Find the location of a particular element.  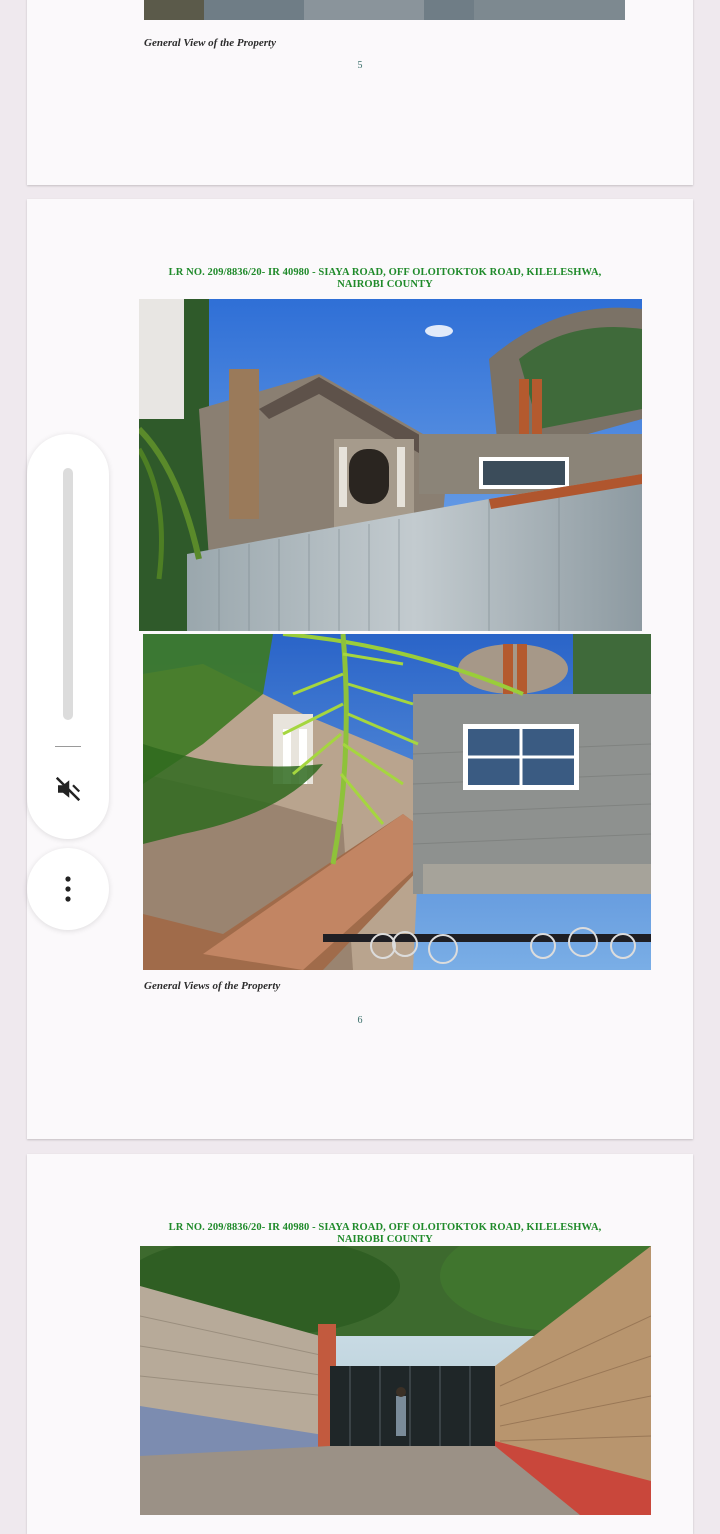

property-photo-driveway-gate is located at coordinates (395, 1380).